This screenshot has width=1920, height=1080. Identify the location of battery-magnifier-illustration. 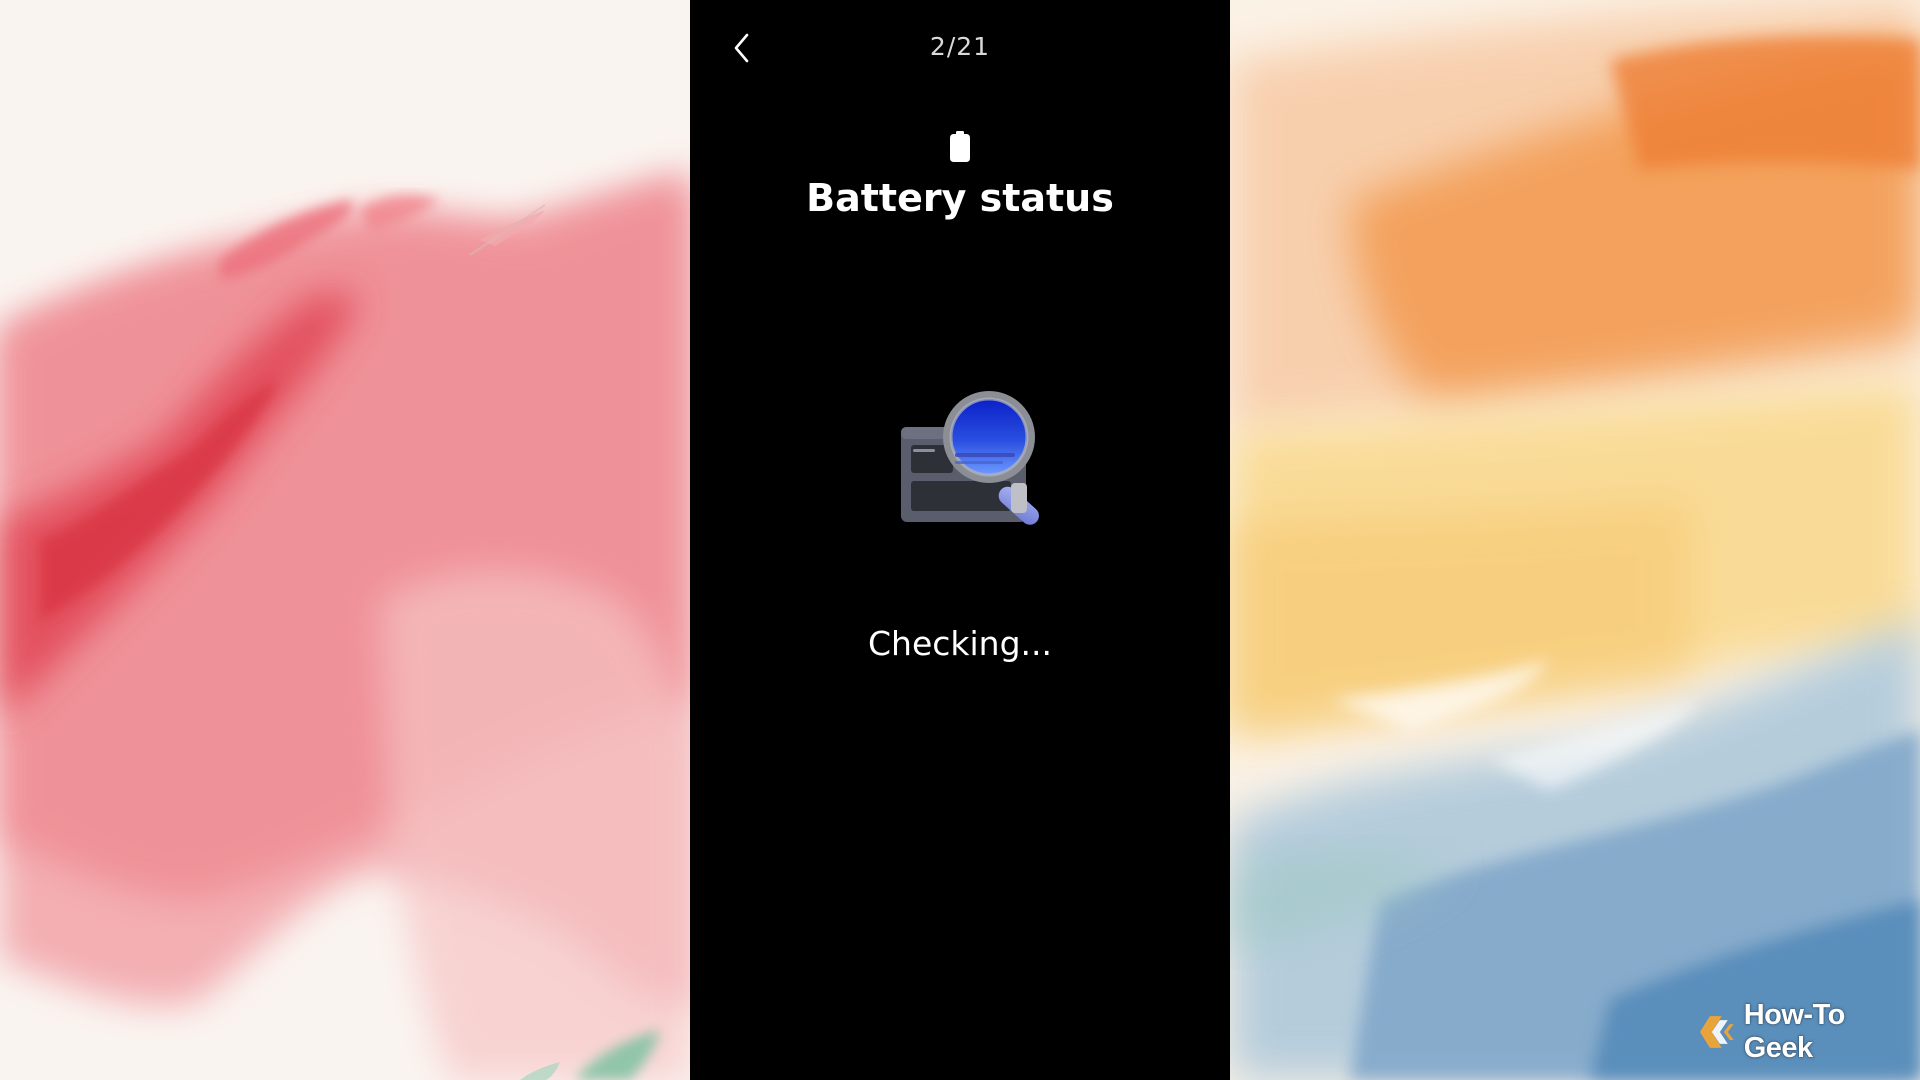
(970, 458).